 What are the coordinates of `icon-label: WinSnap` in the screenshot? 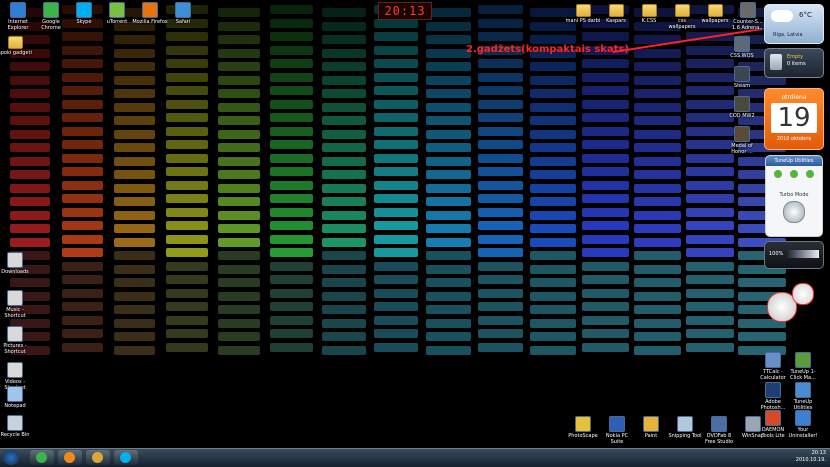 It's located at (753, 436).